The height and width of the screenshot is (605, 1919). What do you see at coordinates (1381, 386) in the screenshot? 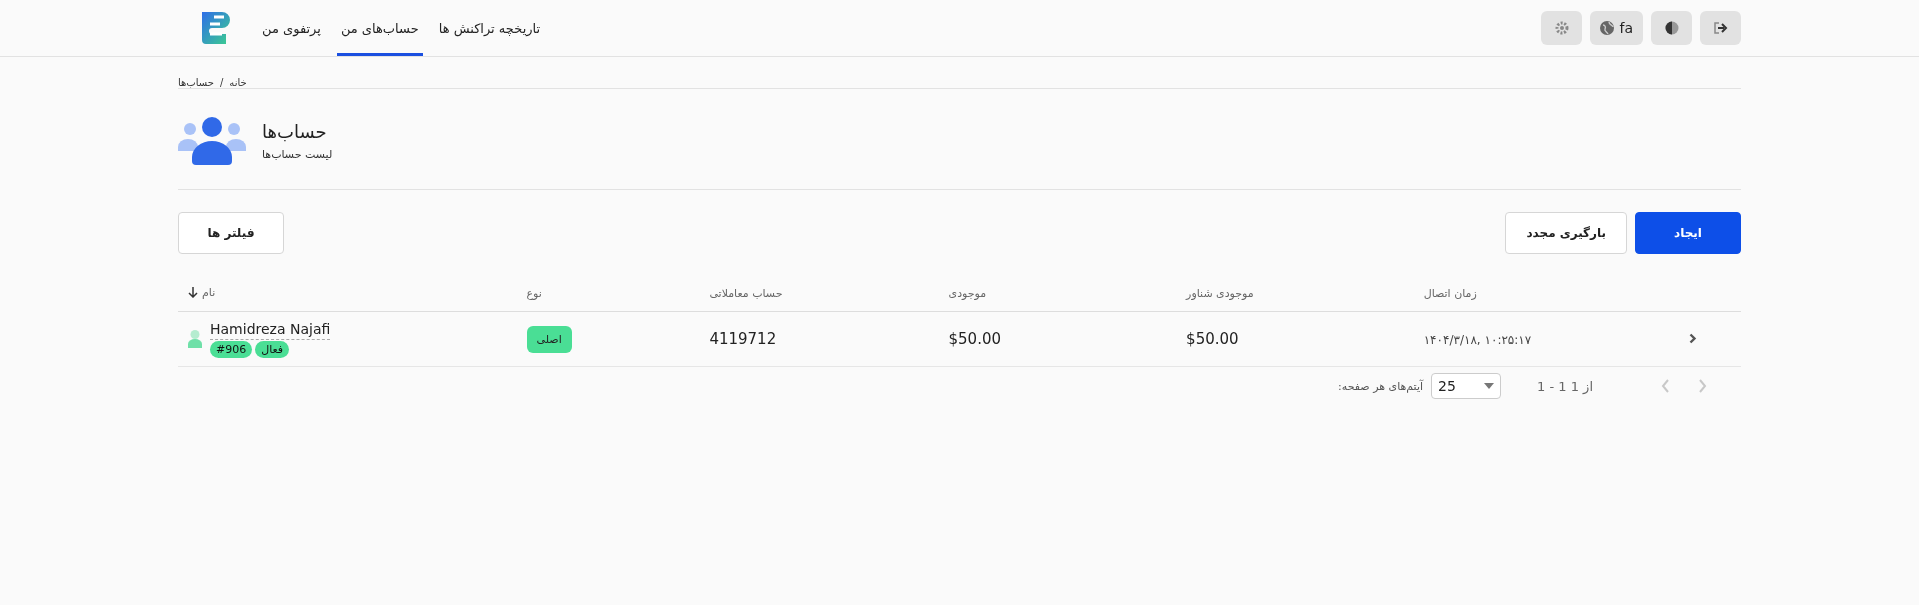
I see `items-per-page-label: آیتم‌های هر صفحه:` at bounding box center [1381, 386].